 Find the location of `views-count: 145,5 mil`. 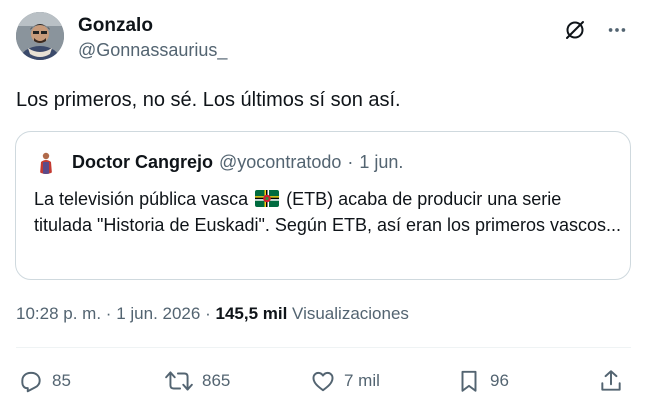

views-count: 145,5 mil is located at coordinates (251, 313).